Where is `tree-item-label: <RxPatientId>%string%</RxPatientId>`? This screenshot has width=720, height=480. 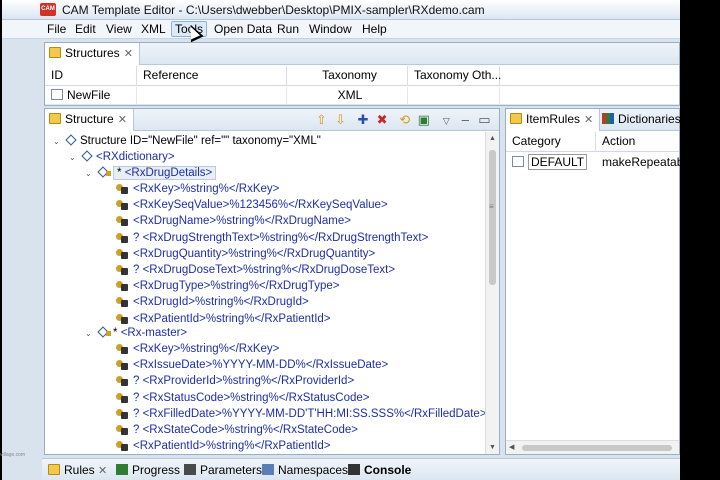 tree-item-label: <RxPatientId>%string%</RxPatientId> is located at coordinates (232, 318).